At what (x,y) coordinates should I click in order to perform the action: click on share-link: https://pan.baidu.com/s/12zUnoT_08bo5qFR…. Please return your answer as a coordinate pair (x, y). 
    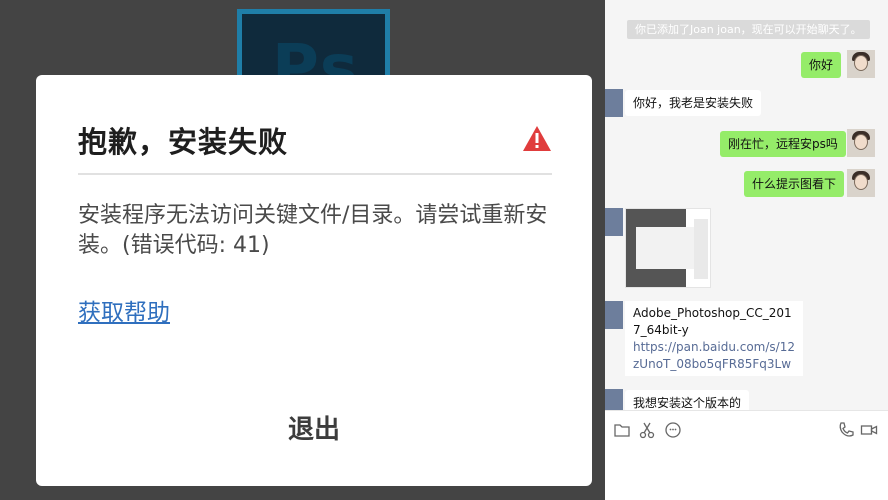
    Looking at the image, I should click on (714, 356).